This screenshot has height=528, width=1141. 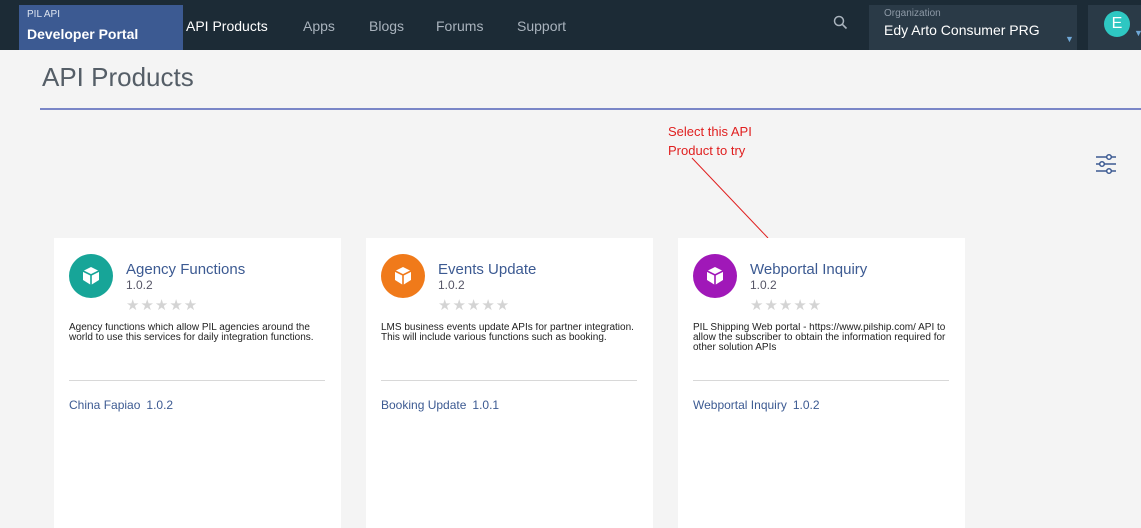 What do you see at coordinates (43, 14) in the screenshot?
I see `brand-subtitle: PIL API` at bounding box center [43, 14].